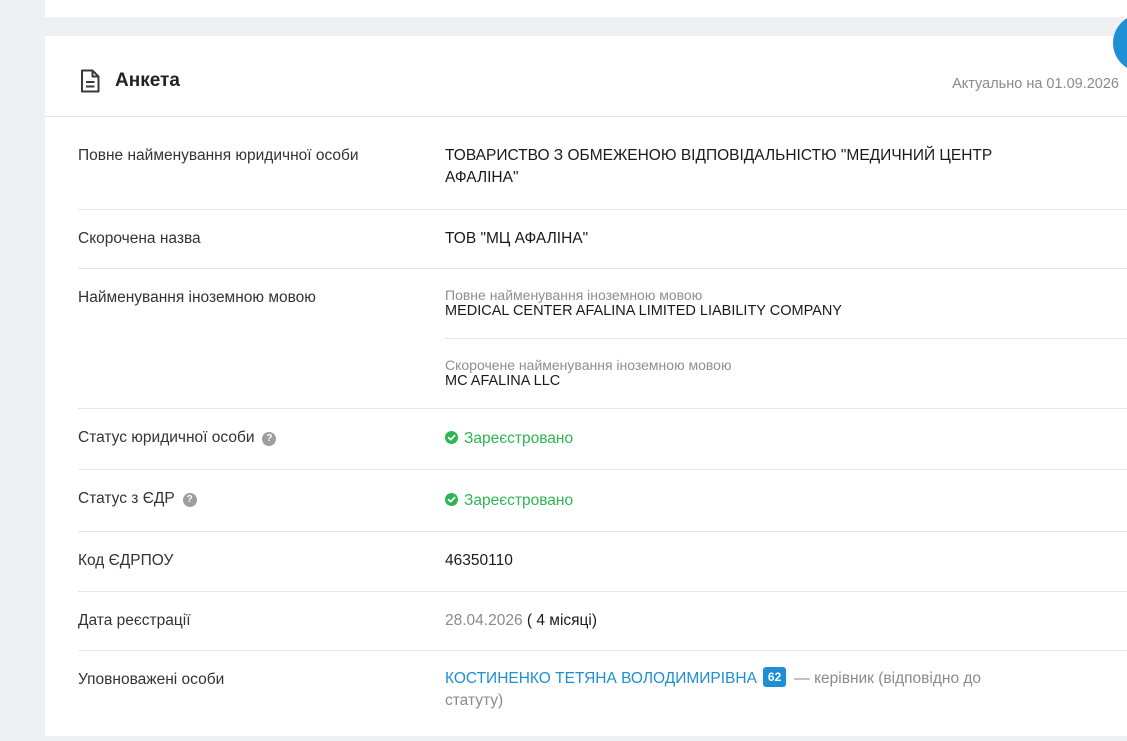  Describe the element at coordinates (151, 679) in the screenshot. I see `authorized-label: Уповноважені особи` at that location.